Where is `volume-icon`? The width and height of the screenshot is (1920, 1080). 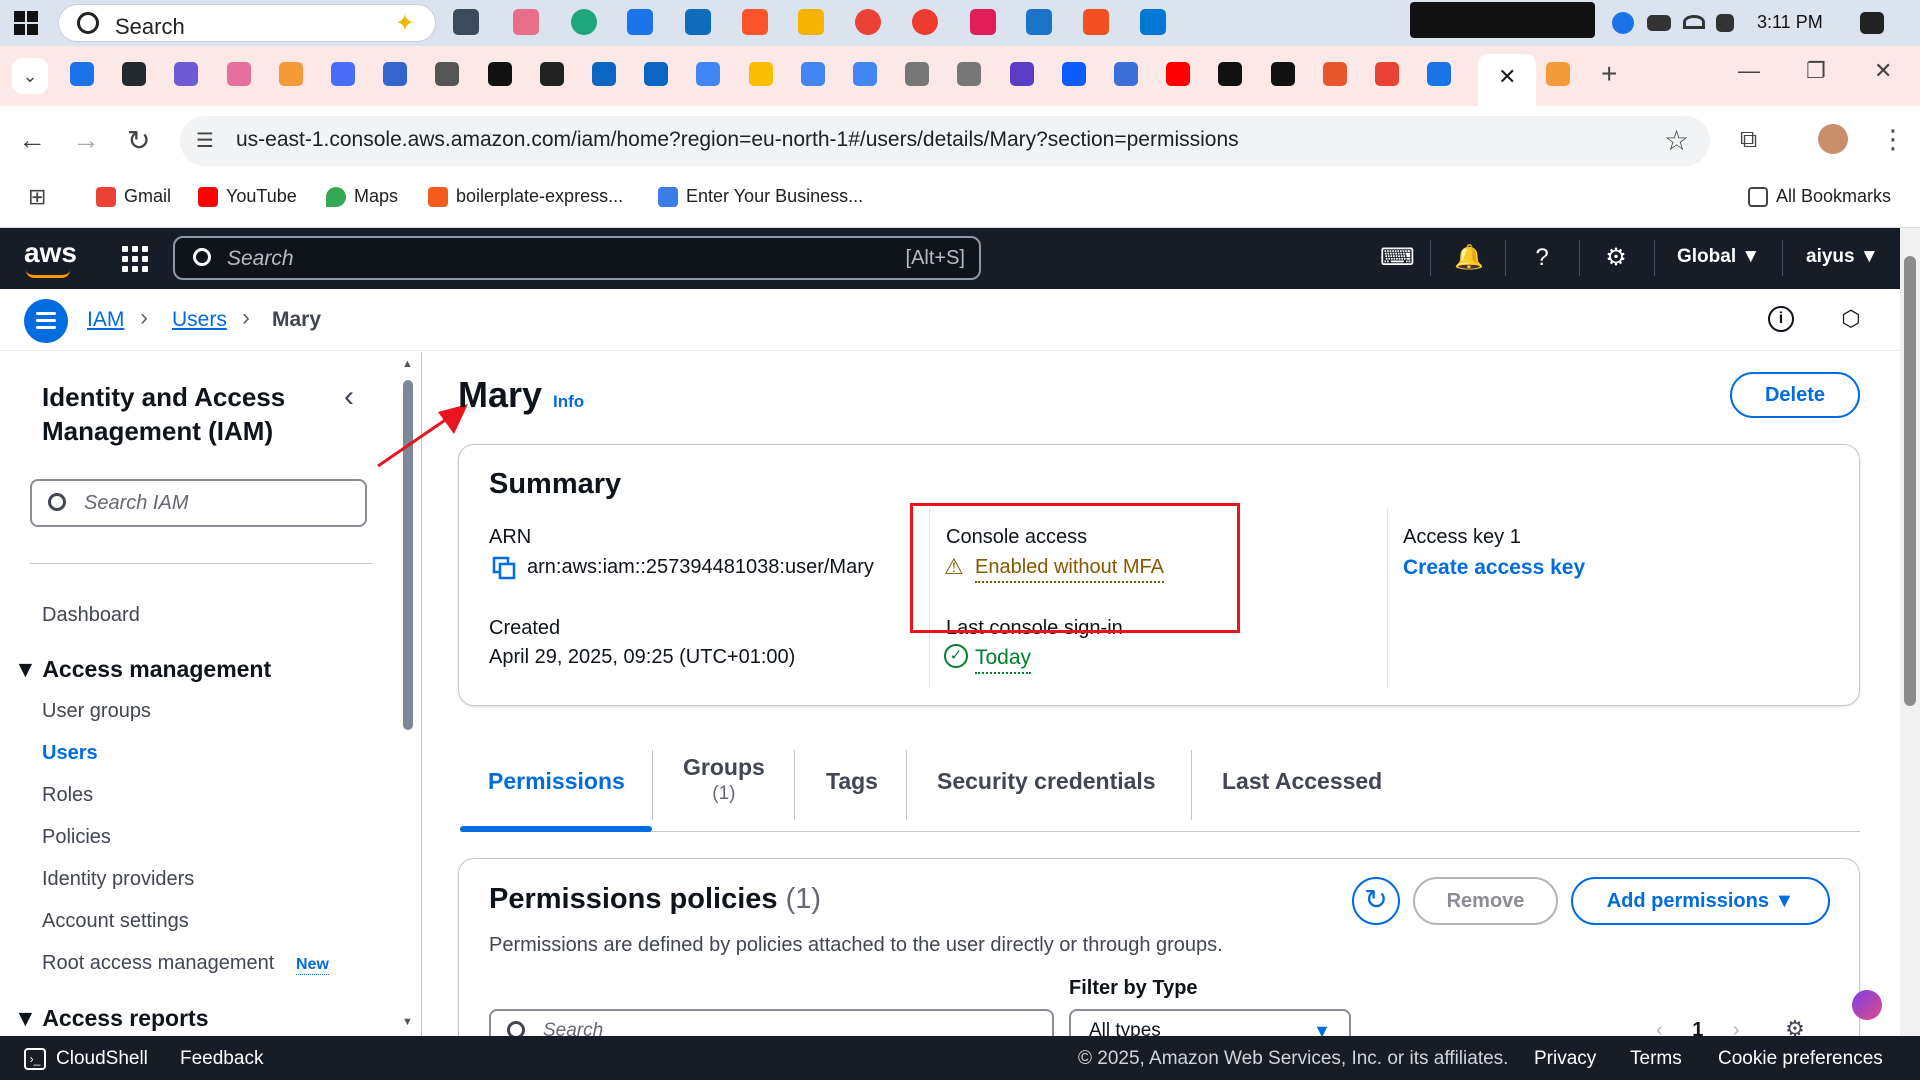
volume-icon is located at coordinates (1725, 23).